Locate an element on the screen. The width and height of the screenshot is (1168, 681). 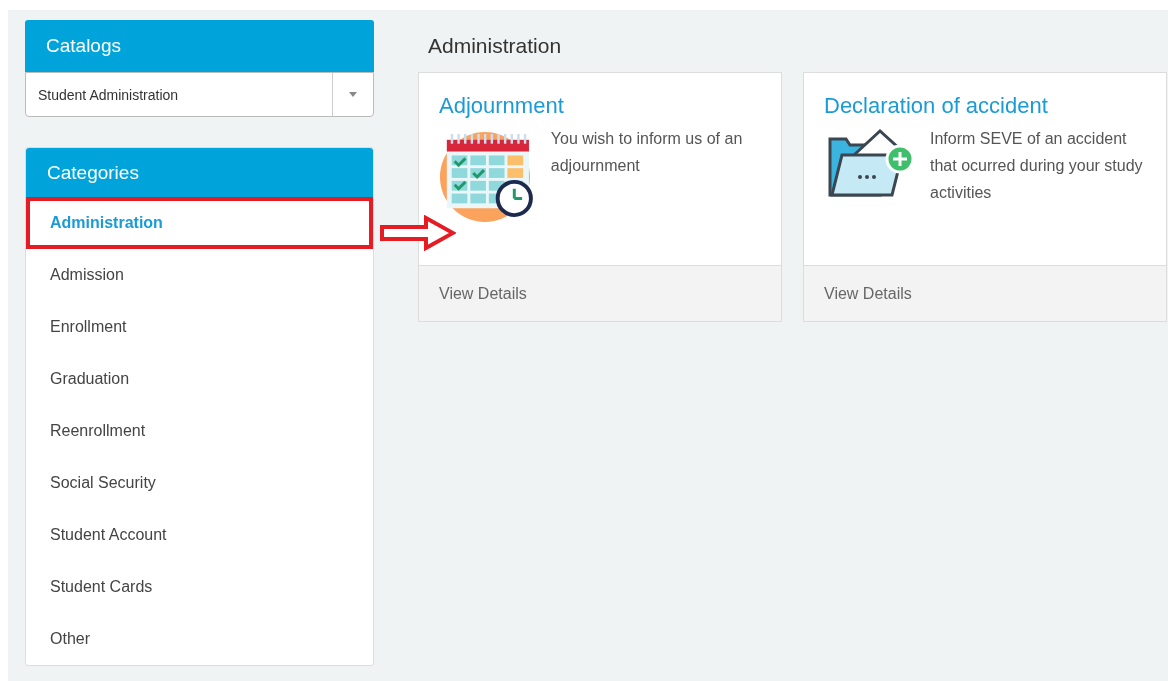
category-item: Social Security is located at coordinates (199, 483).